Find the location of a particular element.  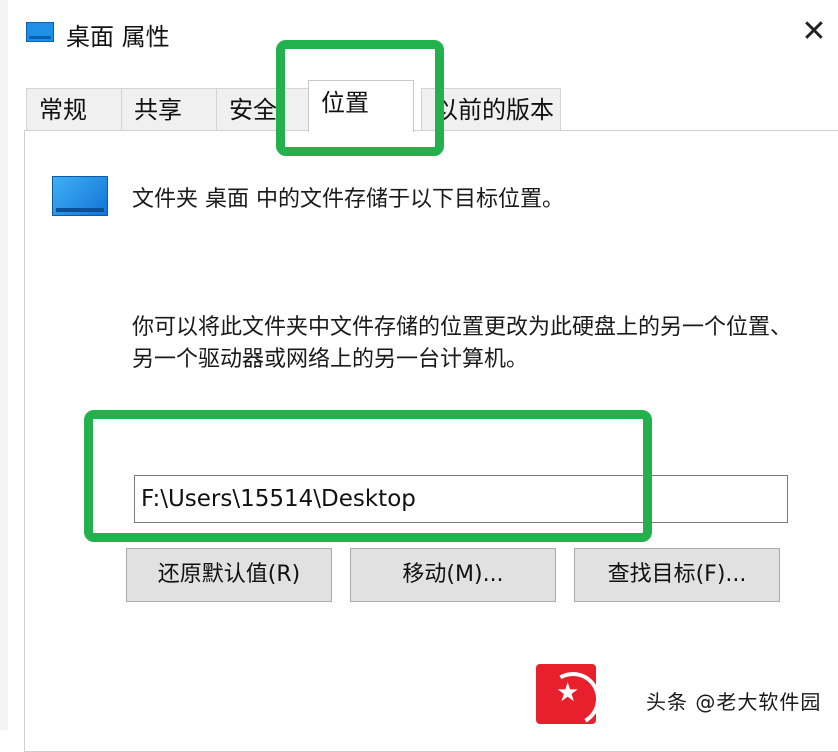

watermark-logo-icon is located at coordinates (566, 694).